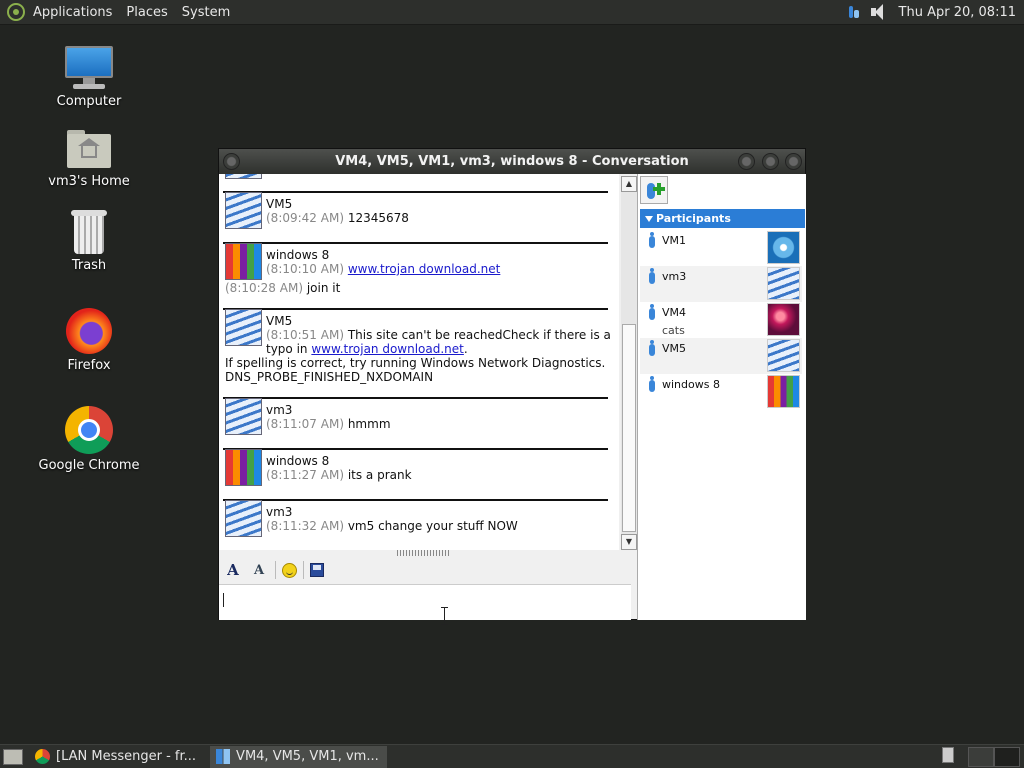  Describe the element at coordinates (629, 184) in the screenshot. I see `scroll-up-button: ▲` at that location.